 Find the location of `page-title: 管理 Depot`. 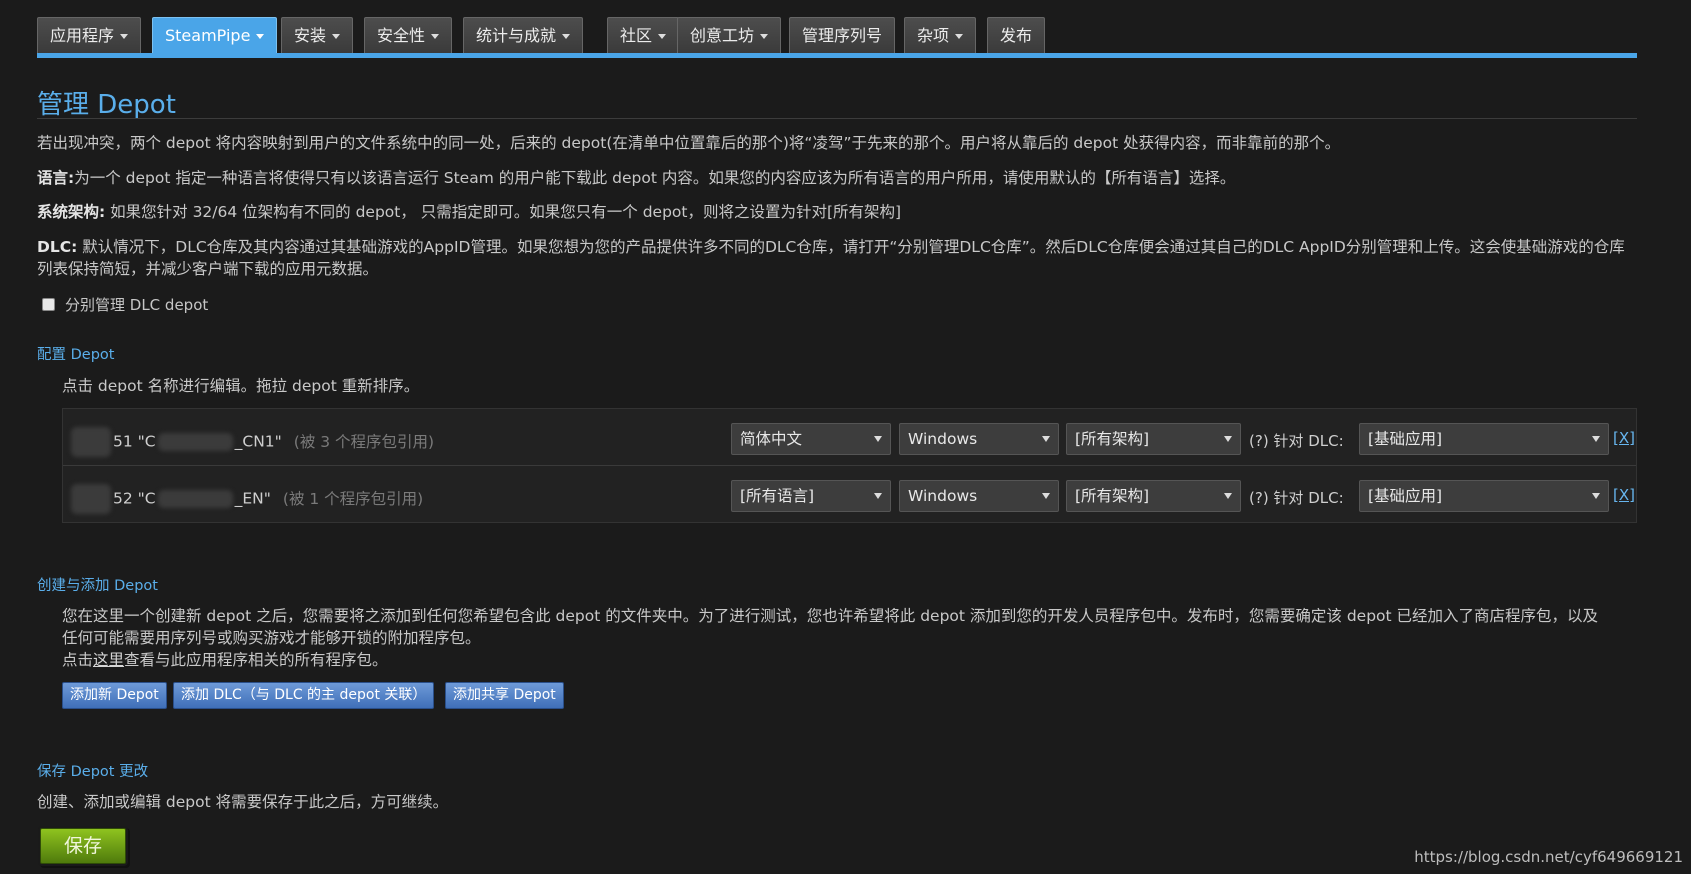

page-title: 管理 Depot is located at coordinates (106, 105).